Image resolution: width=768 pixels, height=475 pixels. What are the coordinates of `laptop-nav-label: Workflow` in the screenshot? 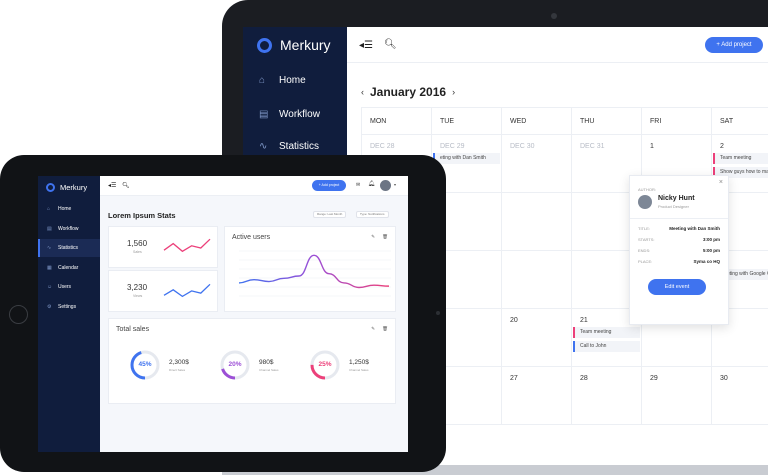 It's located at (299, 114).